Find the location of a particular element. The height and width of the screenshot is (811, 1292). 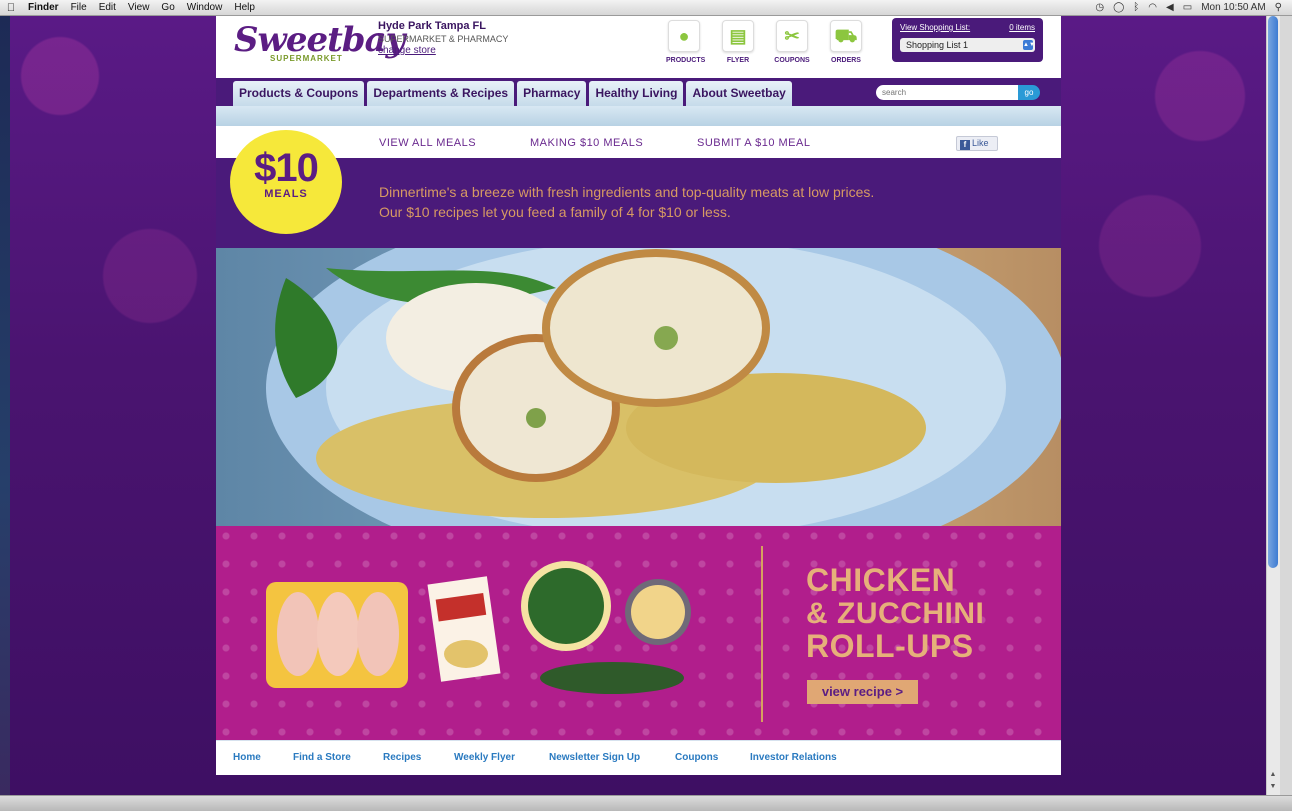

products-label: PRODUCTS is located at coordinates (686, 60).